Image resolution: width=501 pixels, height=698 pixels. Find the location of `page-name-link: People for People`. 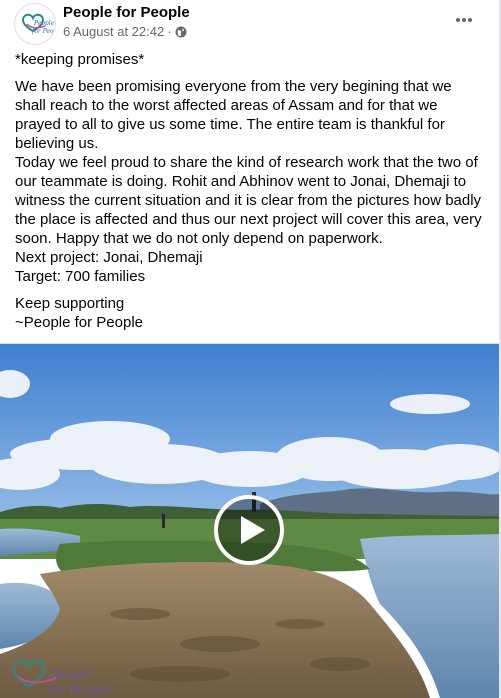

page-name-link: People for People is located at coordinates (126, 12).